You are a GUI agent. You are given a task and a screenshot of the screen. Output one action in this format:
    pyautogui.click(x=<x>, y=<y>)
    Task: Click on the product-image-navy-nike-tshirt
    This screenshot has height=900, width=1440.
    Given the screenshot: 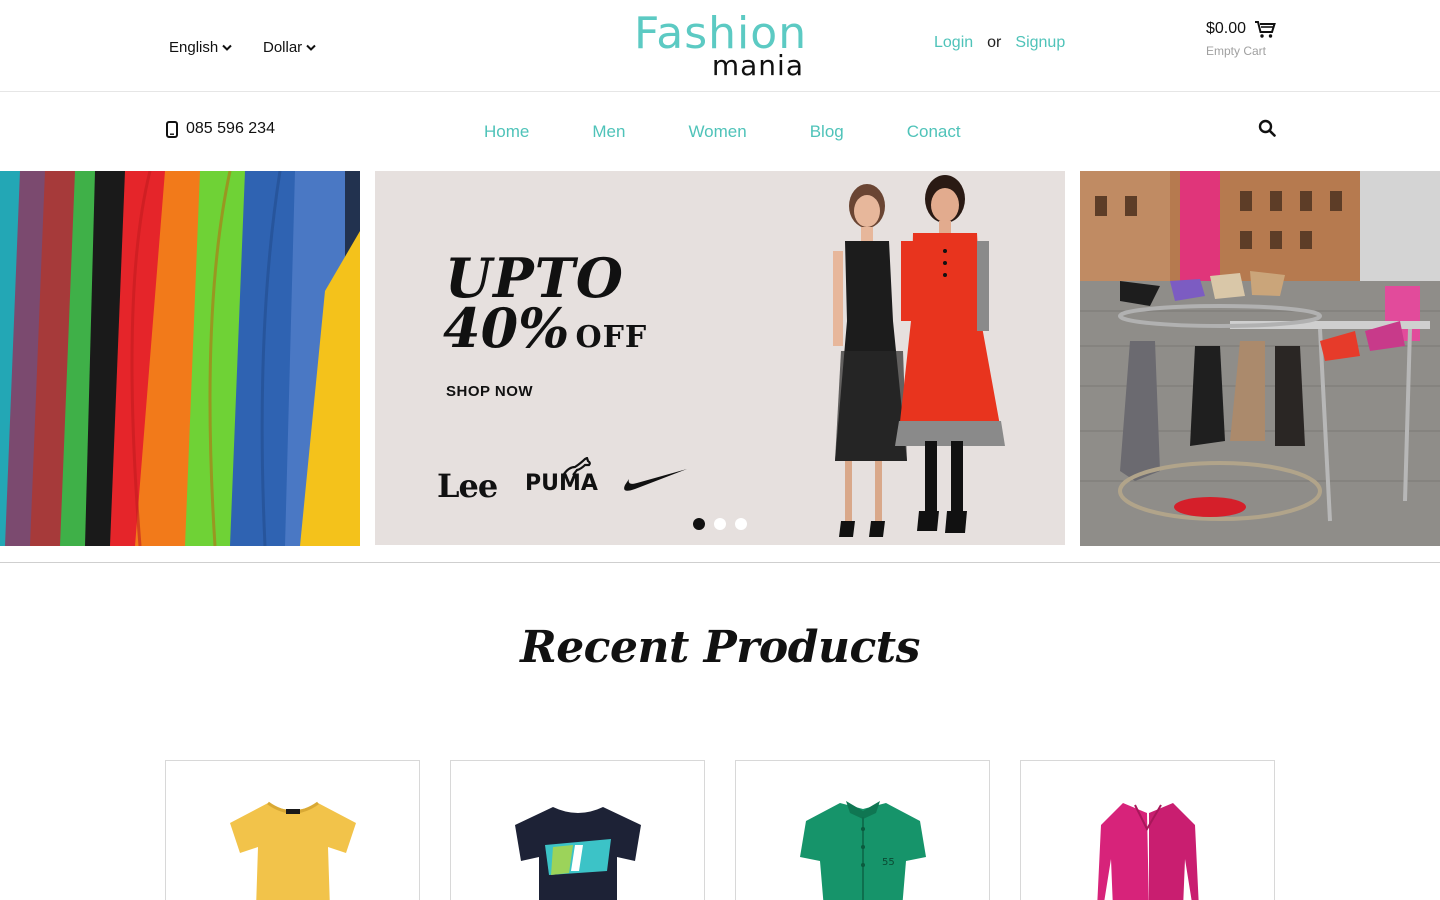 What is the action you would take?
    pyautogui.click(x=577, y=853)
    